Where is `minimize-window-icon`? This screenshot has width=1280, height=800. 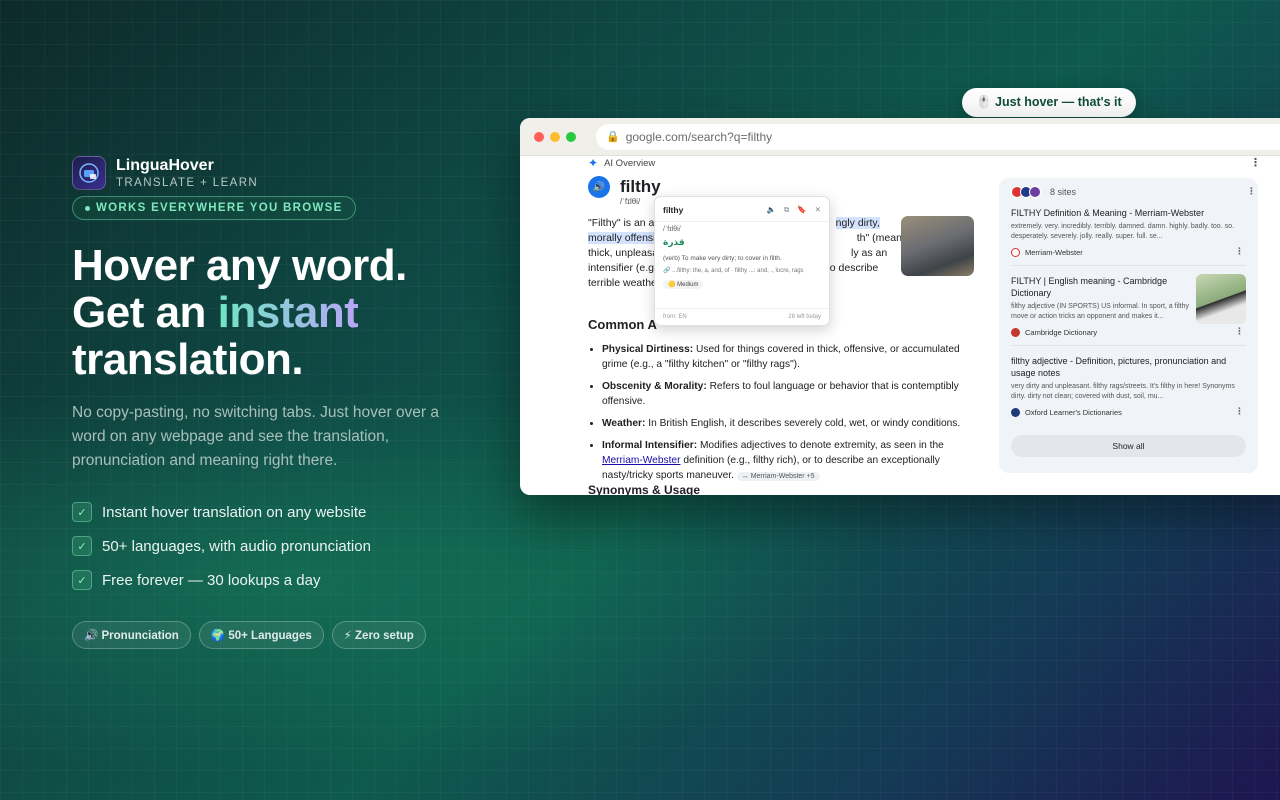
minimize-window-icon is located at coordinates (555, 136).